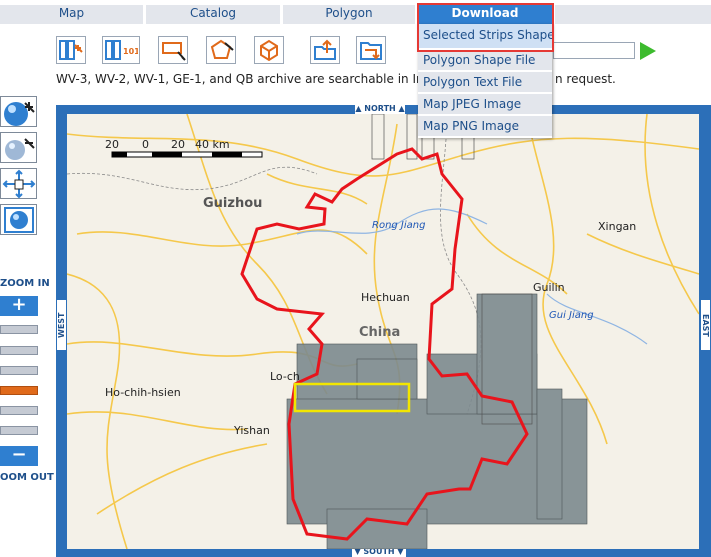 The height and width of the screenshot is (557, 711). What do you see at coordinates (617, 226) in the screenshot?
I see `place-xingan: Xingan` at bounding box center [617, 226].